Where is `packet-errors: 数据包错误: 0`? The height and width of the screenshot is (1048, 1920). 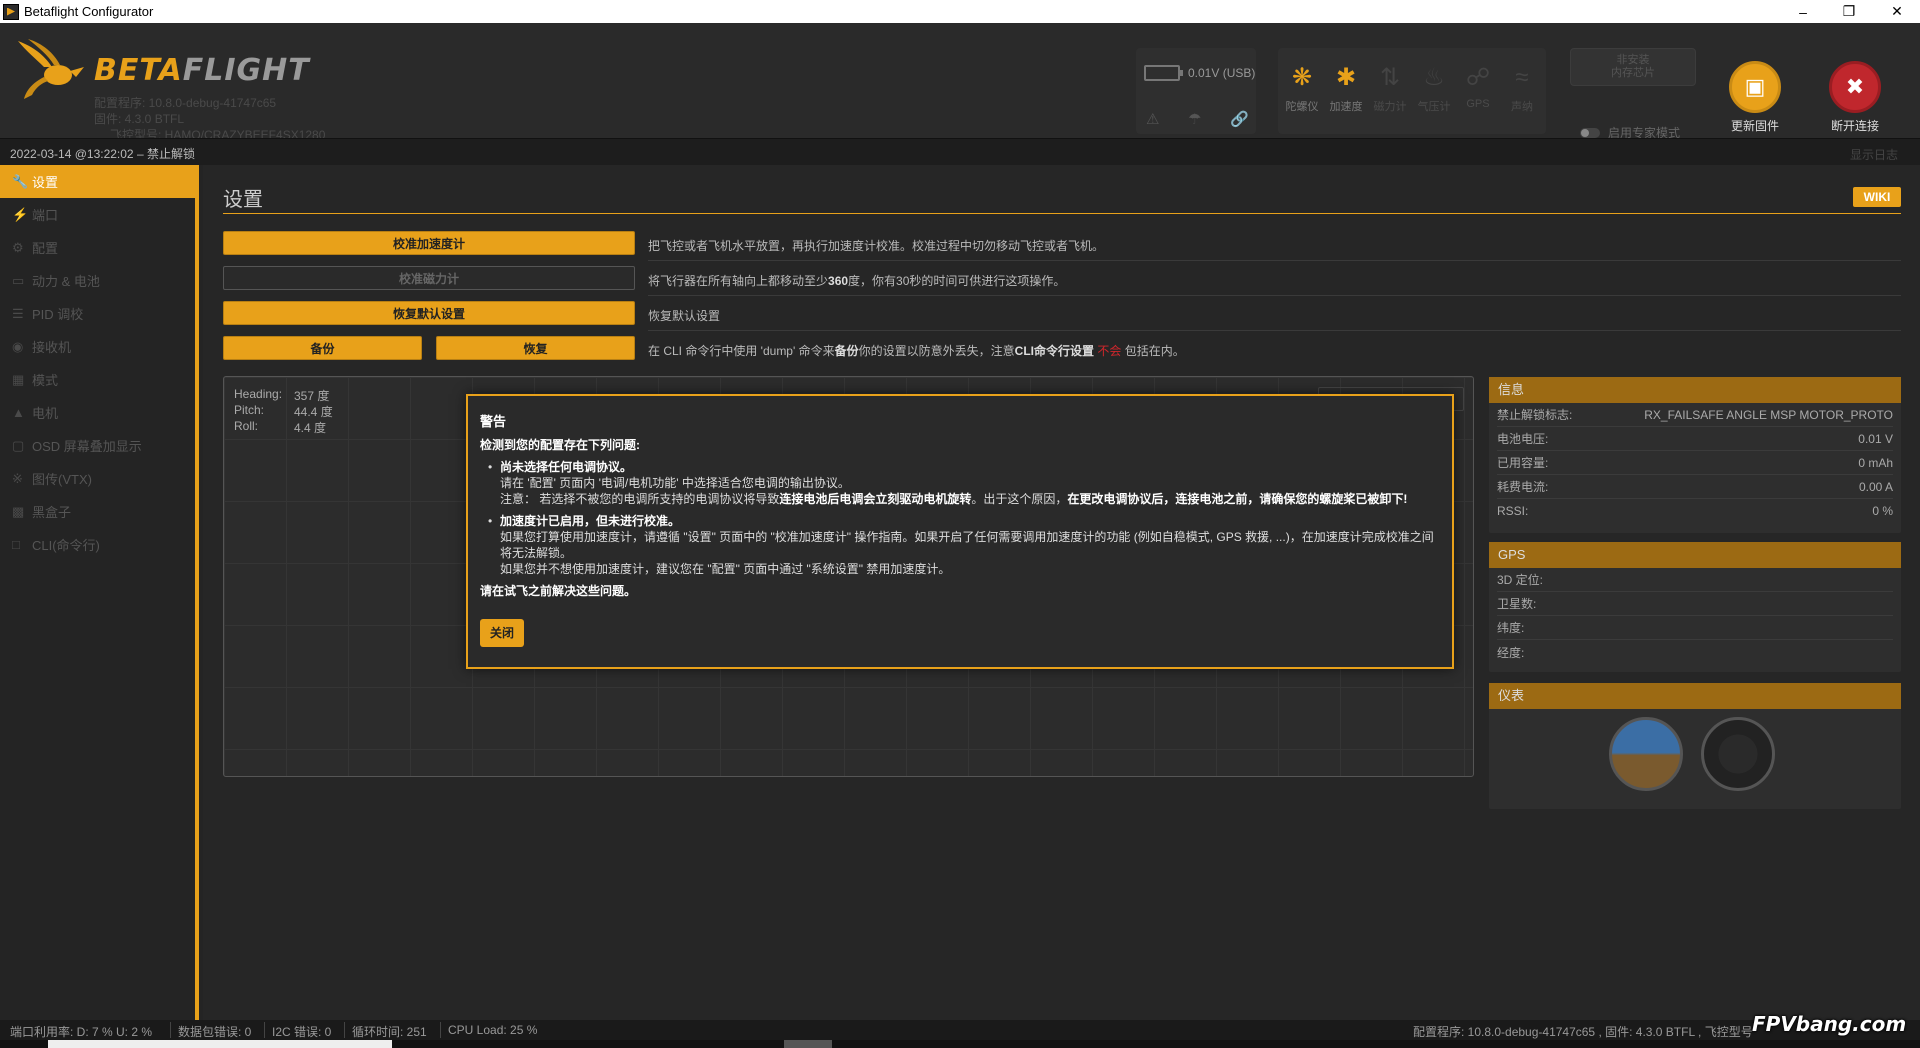
packet-errors: 数据包错误: 0 is located at coordinates (215, 1032).